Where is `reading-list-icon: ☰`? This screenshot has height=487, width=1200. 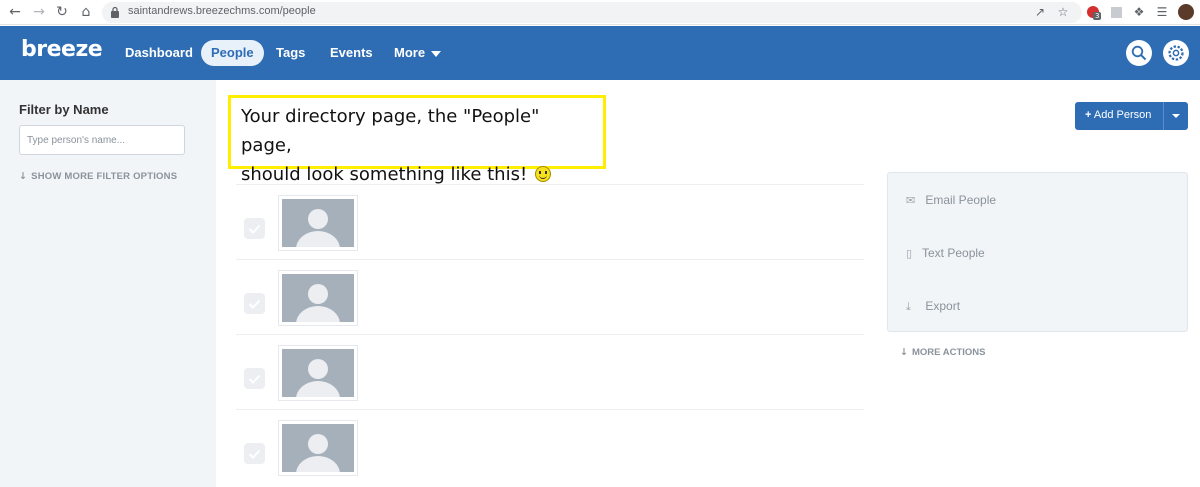
reading-list-icon: ☰ is located at coordinates (1162, 12).